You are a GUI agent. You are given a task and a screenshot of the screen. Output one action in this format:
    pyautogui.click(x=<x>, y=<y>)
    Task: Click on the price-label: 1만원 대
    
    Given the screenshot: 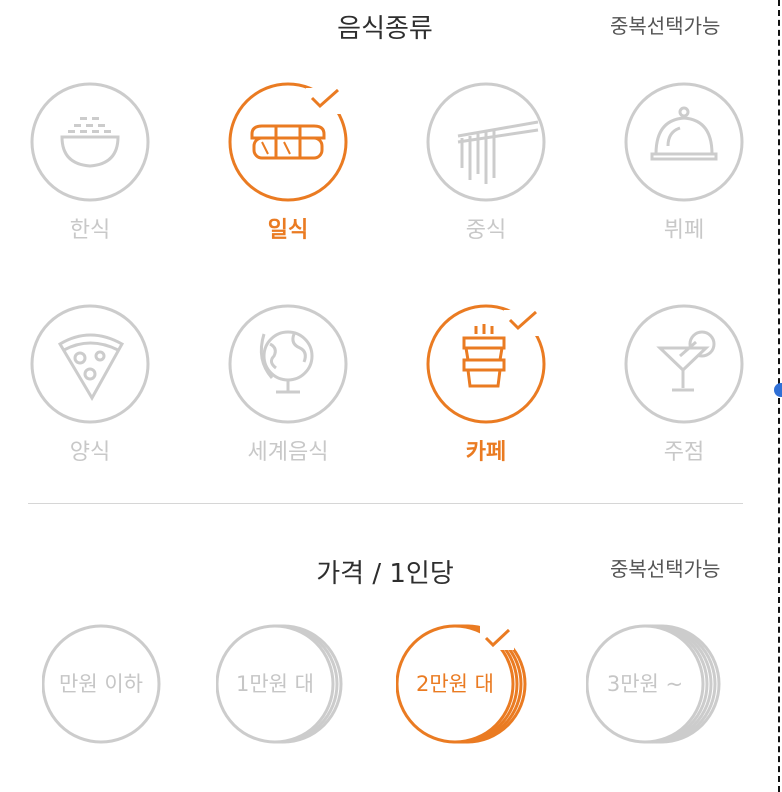 What is the action you would take?
    pyautogui.click(x=275, y=684)
    